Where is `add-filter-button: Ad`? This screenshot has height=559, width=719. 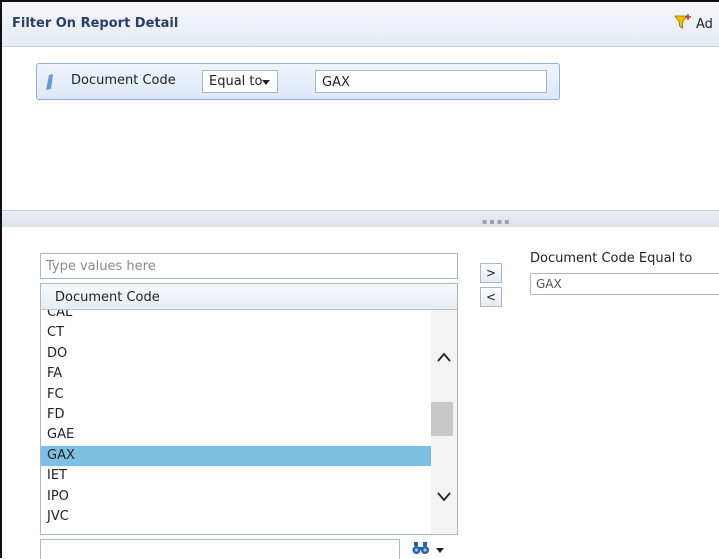 add-filter-button: Ad is located at coordinates (693, 24).